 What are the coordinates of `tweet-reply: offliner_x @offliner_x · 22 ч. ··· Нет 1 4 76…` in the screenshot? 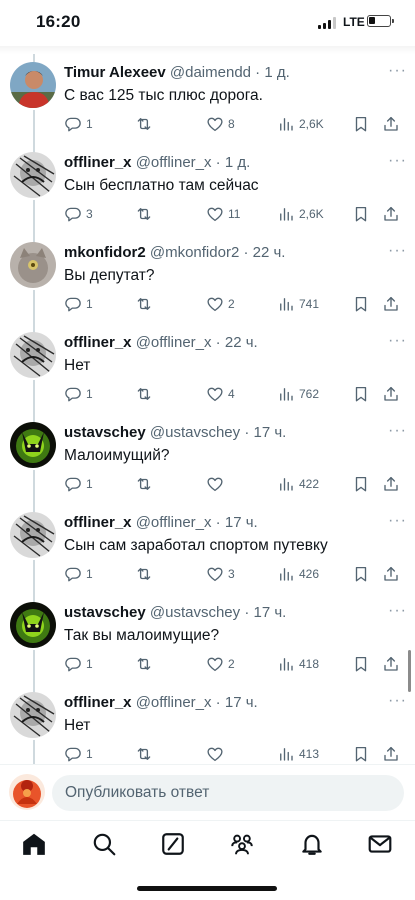 It's located at (207, 369).